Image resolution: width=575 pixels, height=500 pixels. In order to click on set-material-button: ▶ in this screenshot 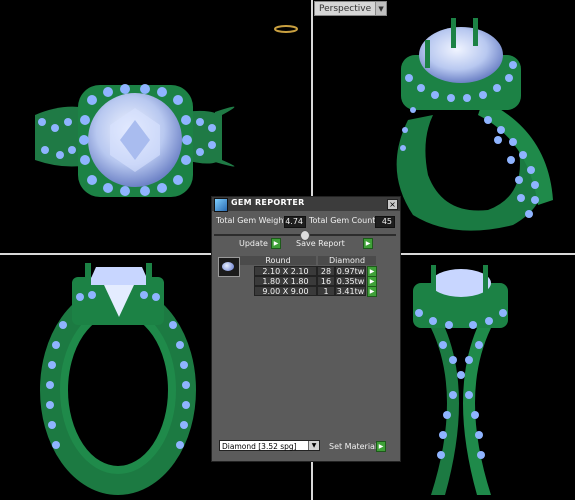, I will do `click(381, 446)`.